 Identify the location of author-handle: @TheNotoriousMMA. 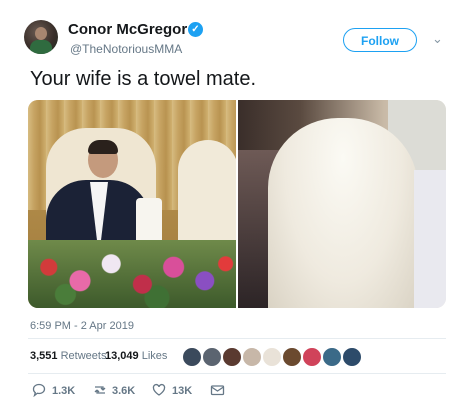
(126, 49).